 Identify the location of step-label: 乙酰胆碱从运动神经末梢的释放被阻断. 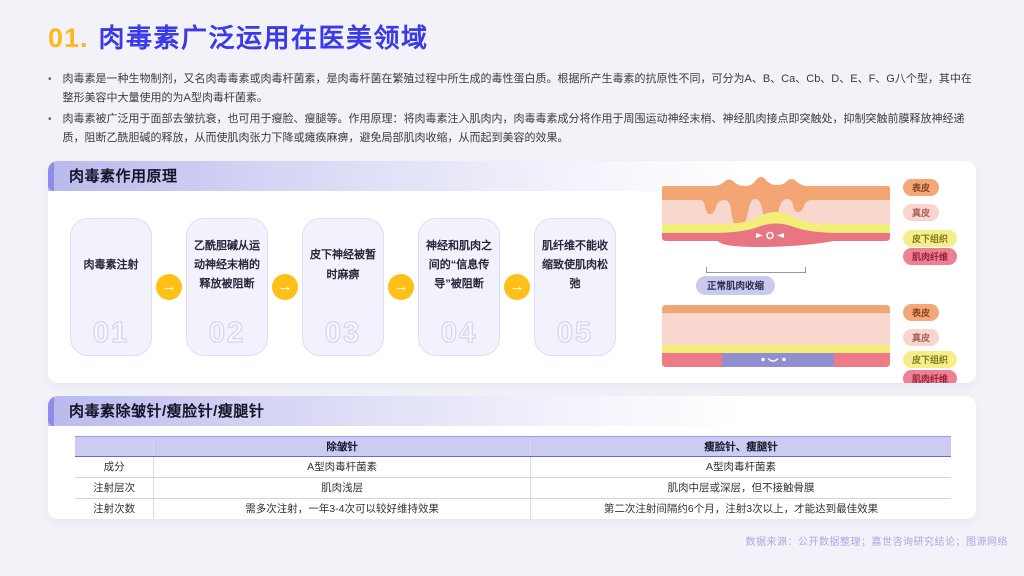
(227, 265).